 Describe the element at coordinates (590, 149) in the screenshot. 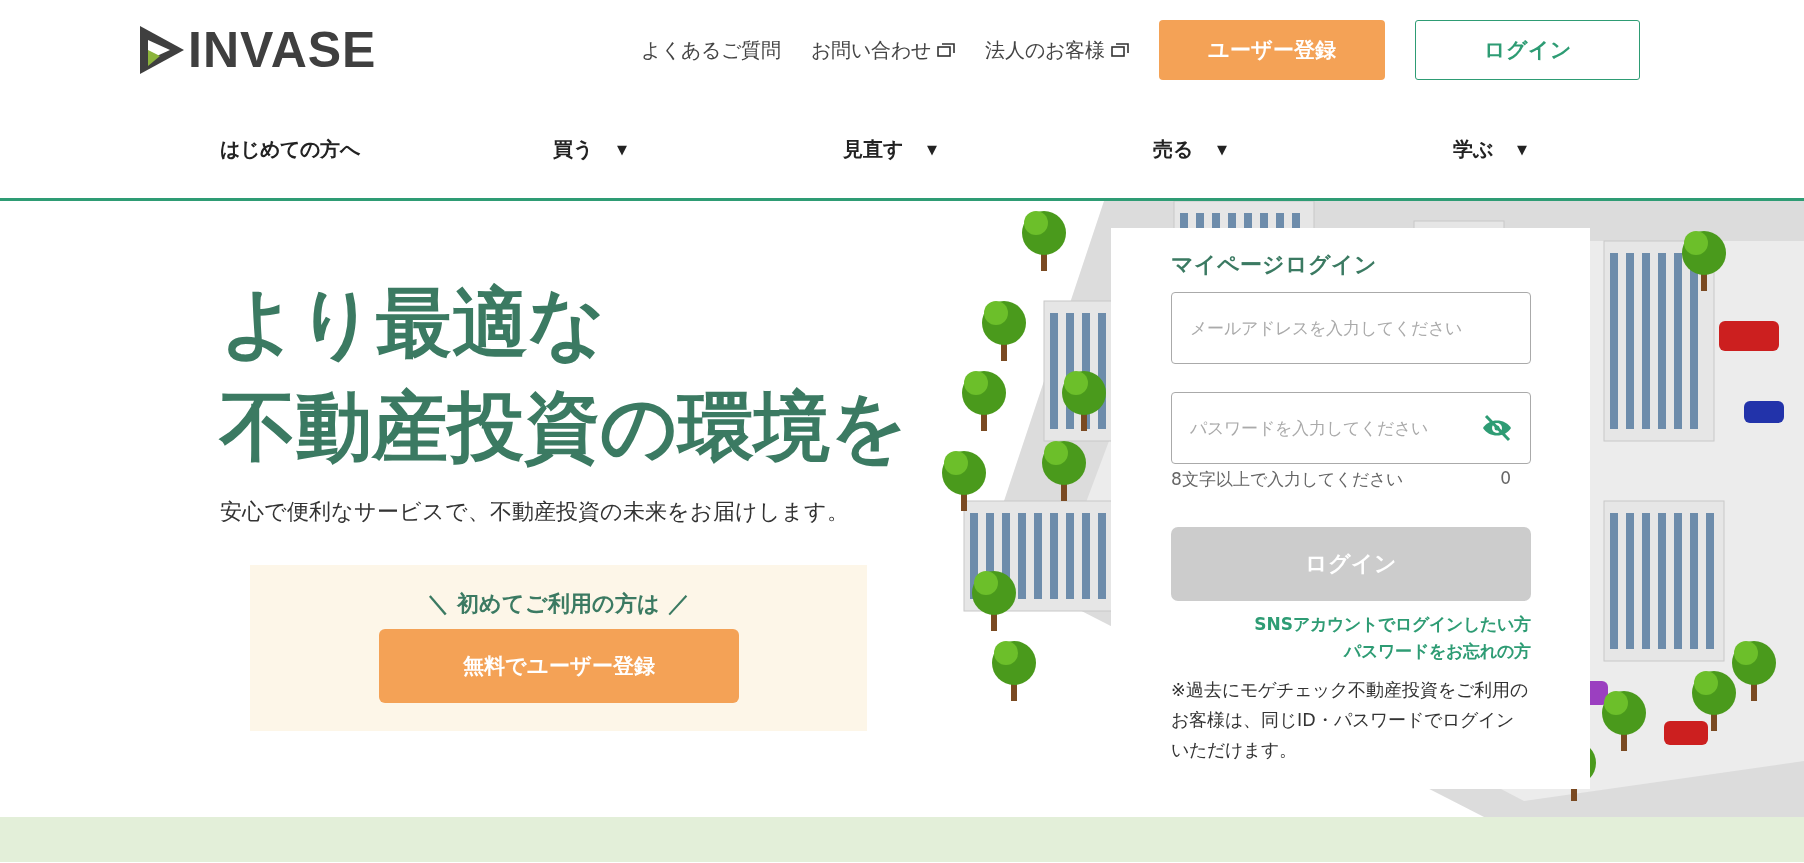

I see `nav-item: 買う ▼` at that location.